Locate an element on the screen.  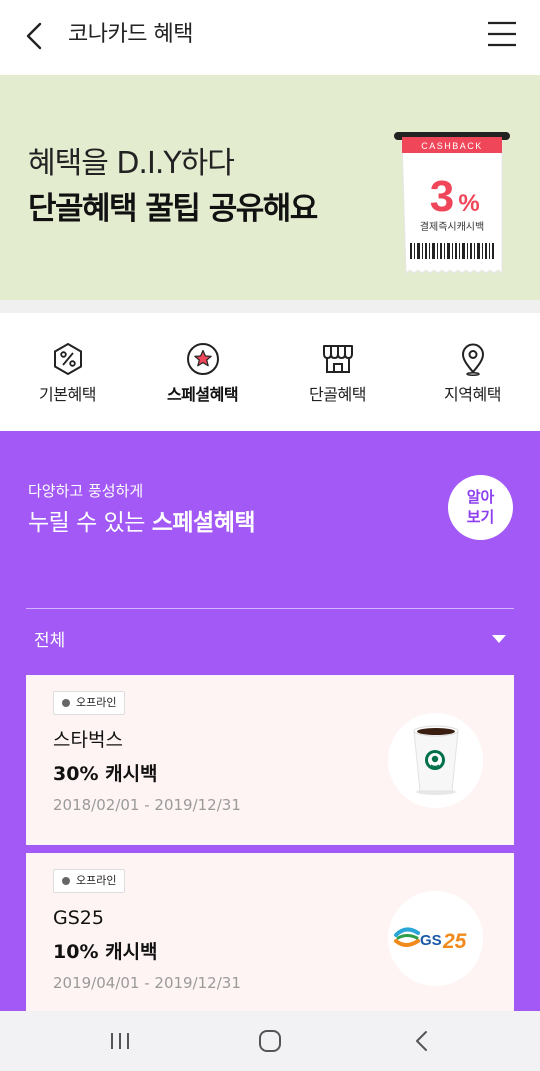
tab-label: 기본혜택 is located at coordinates (67, 394).